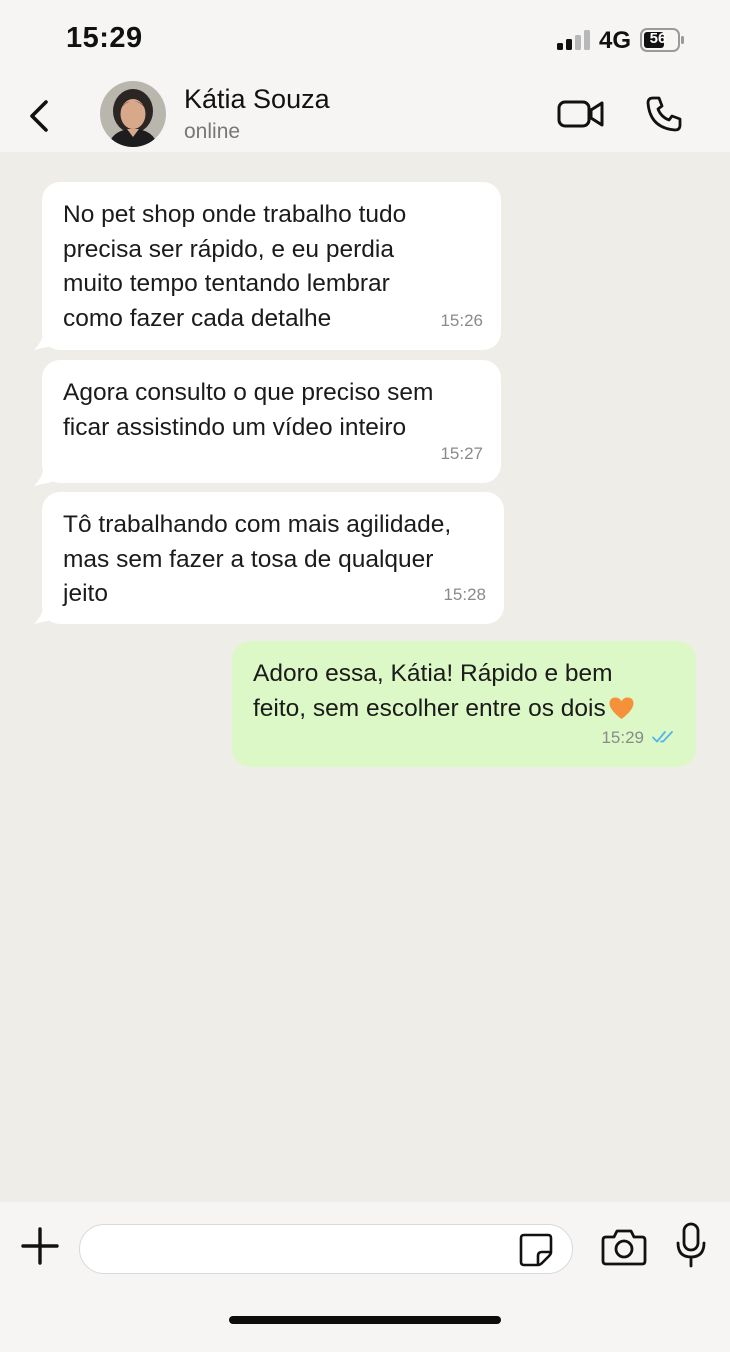  I want to click on avatar, so click(133, 114).